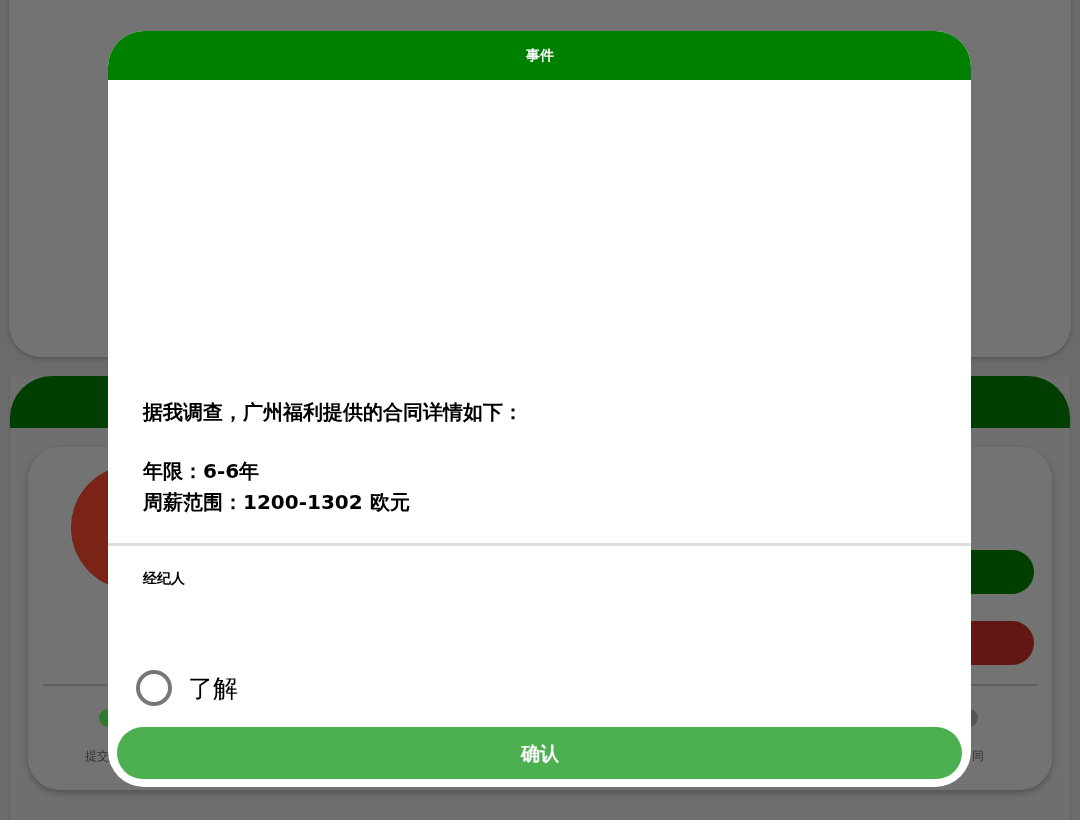 This screenshot has width=1080, height=820. Describe the element at coordinates (202, 471) in the screenshot. I see `detail-line: 年限：6-6年` at that location.